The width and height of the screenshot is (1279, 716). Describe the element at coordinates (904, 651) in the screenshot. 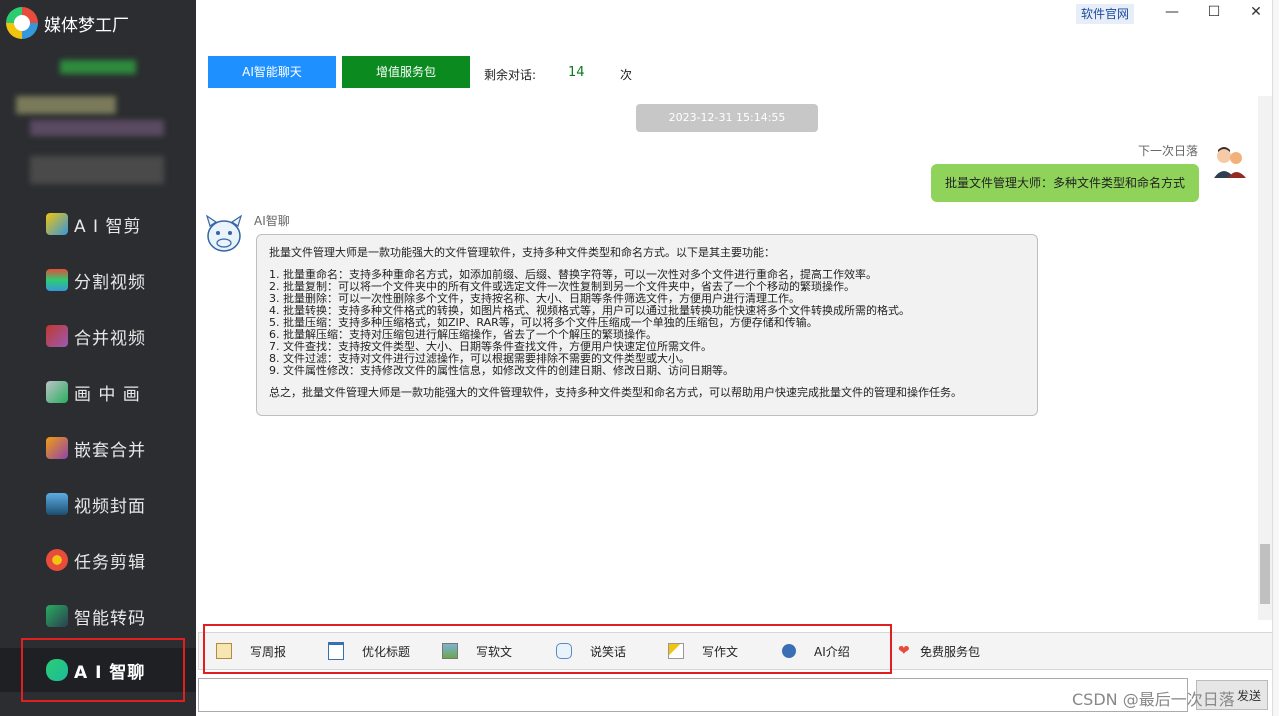

I see `heart-icon: ❤` at that location.